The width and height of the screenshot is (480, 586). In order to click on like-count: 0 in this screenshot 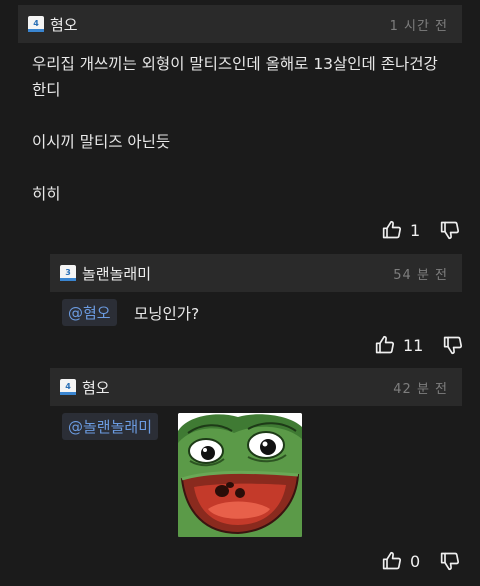, I will do `click(415, 561)`.